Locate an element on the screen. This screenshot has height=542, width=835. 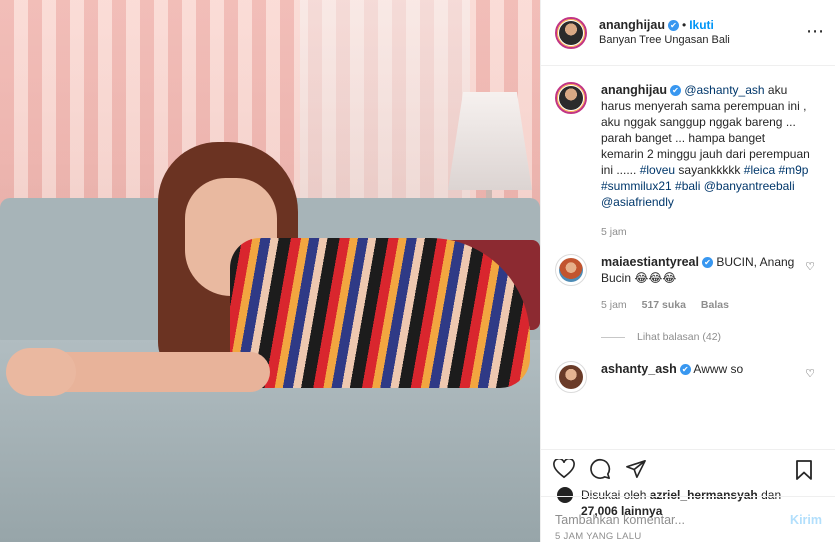
follow-button: Ikuti is located at coordinates (701, 25).